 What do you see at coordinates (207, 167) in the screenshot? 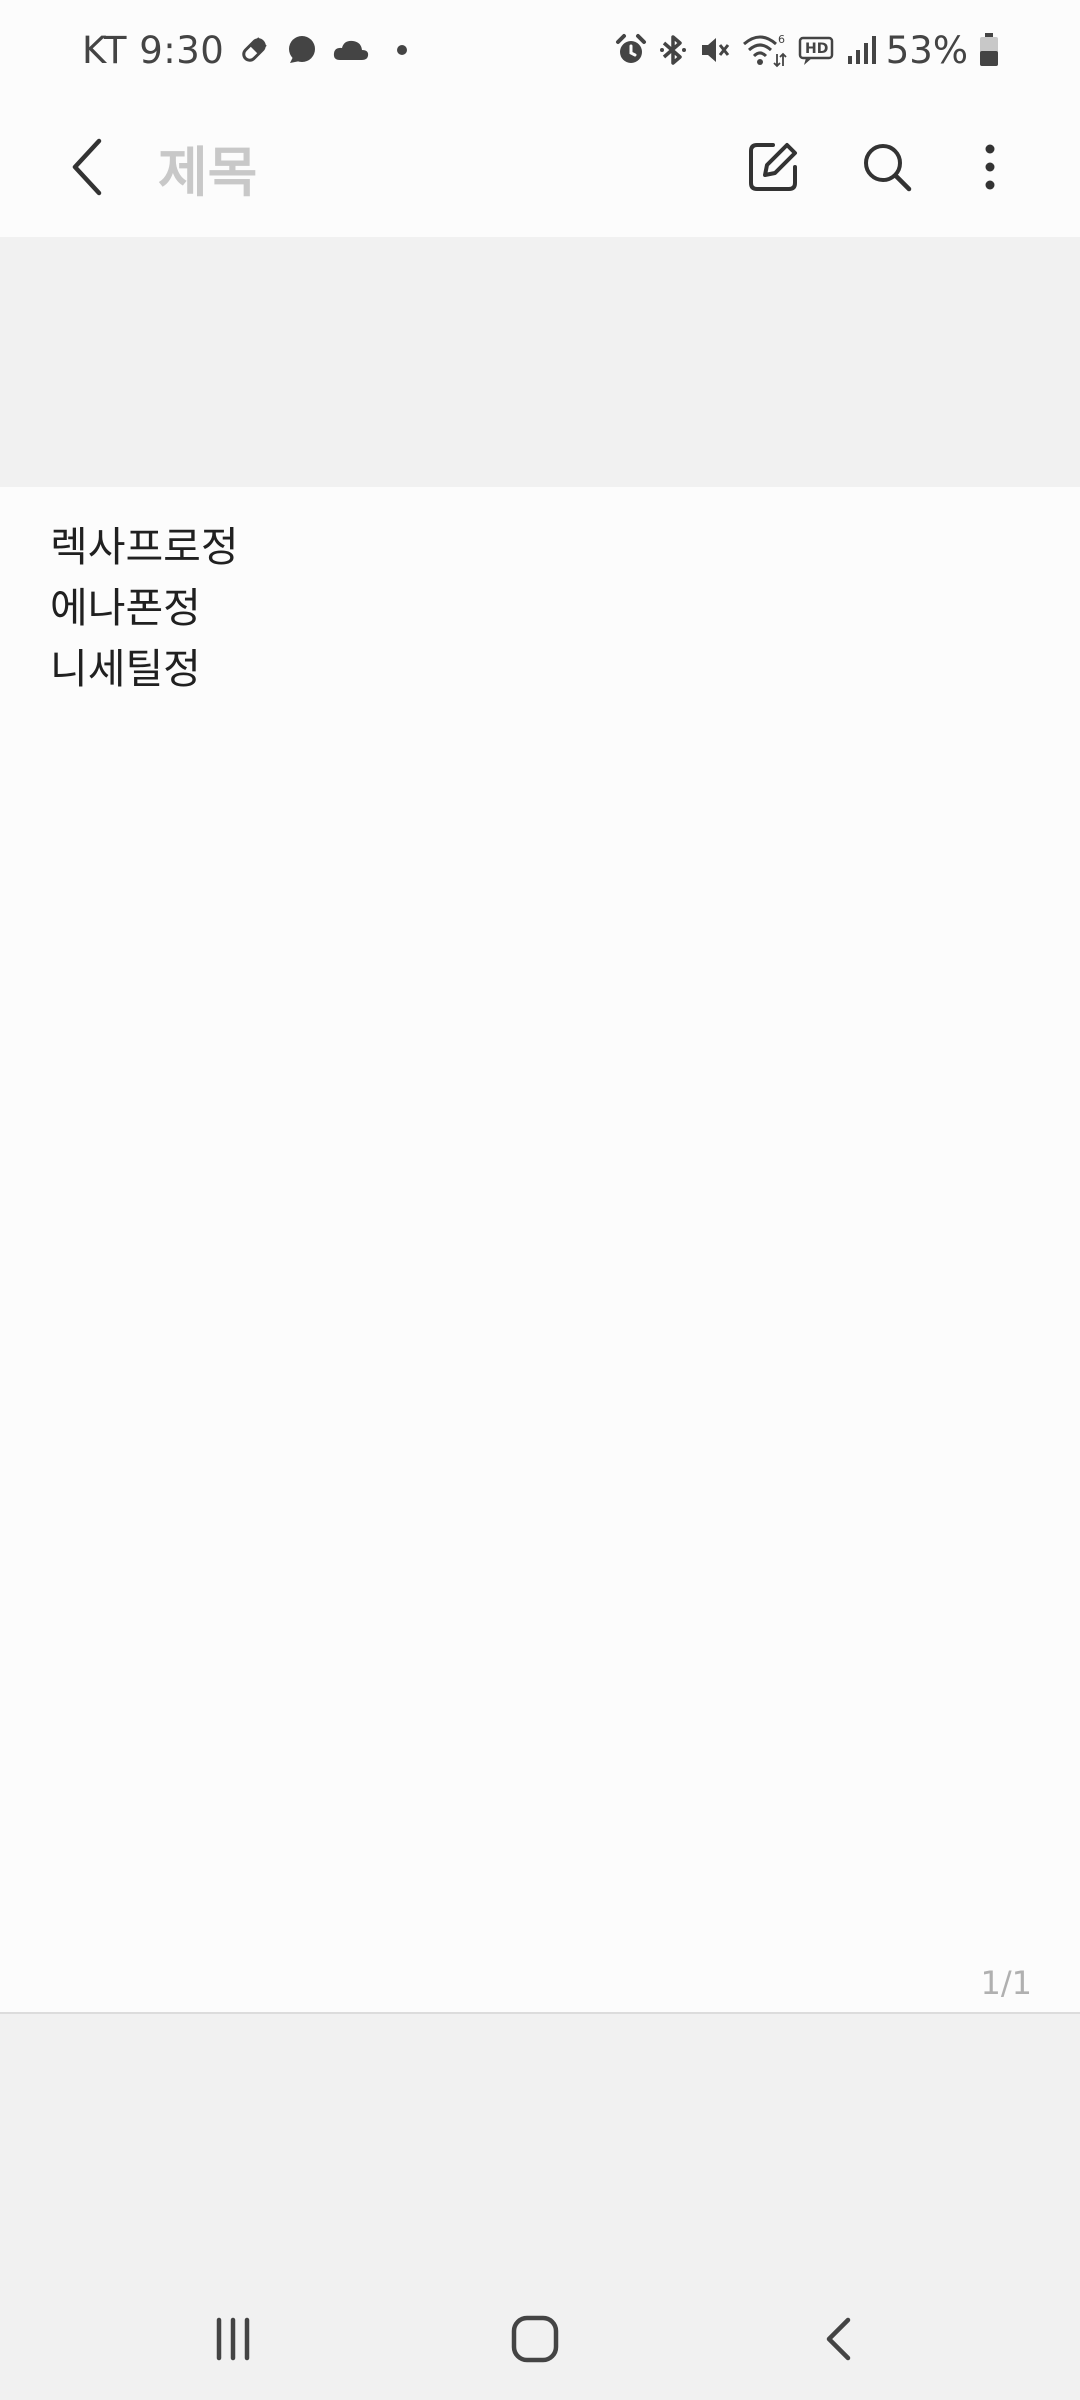
I see `title-field: 제목` at bounding box center [207, 167].